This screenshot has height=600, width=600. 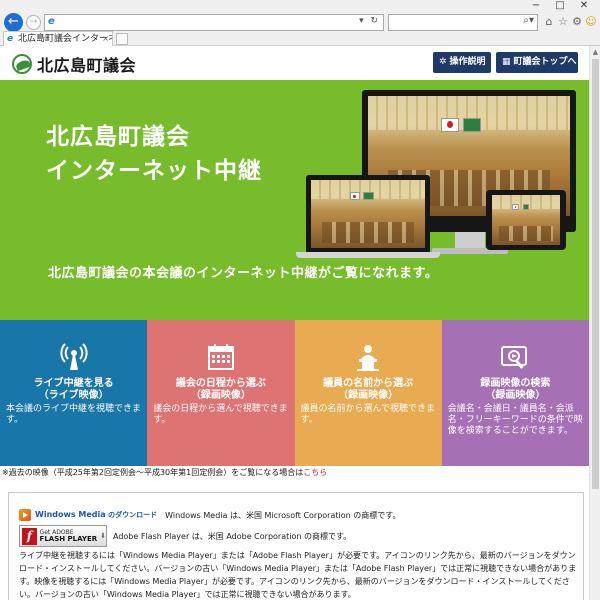 I want to click on window-controls: − □ ✕, so click(x=560, y=6).